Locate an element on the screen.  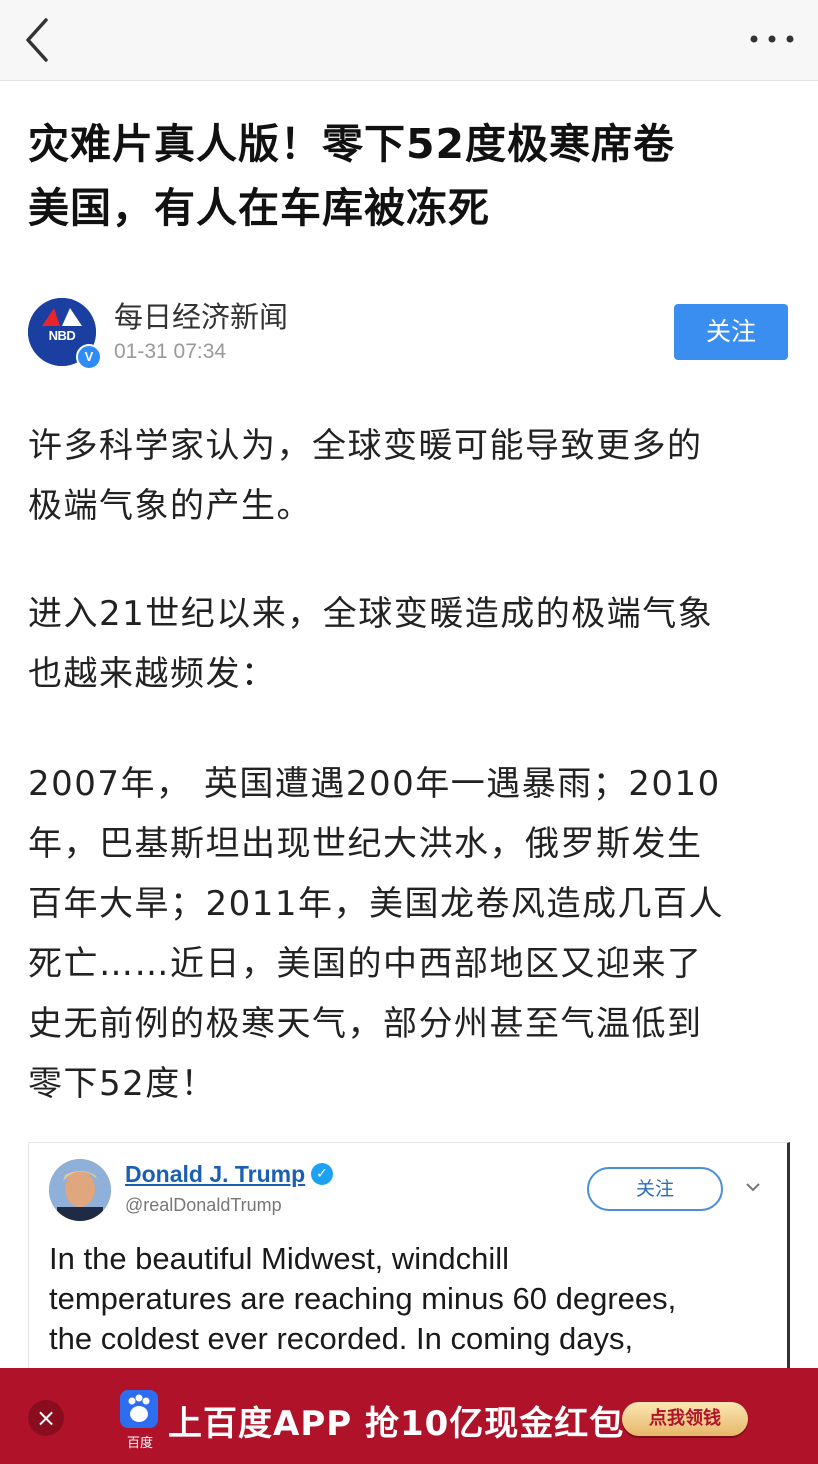
more-dots-icon is located at coordinates (772, 39).